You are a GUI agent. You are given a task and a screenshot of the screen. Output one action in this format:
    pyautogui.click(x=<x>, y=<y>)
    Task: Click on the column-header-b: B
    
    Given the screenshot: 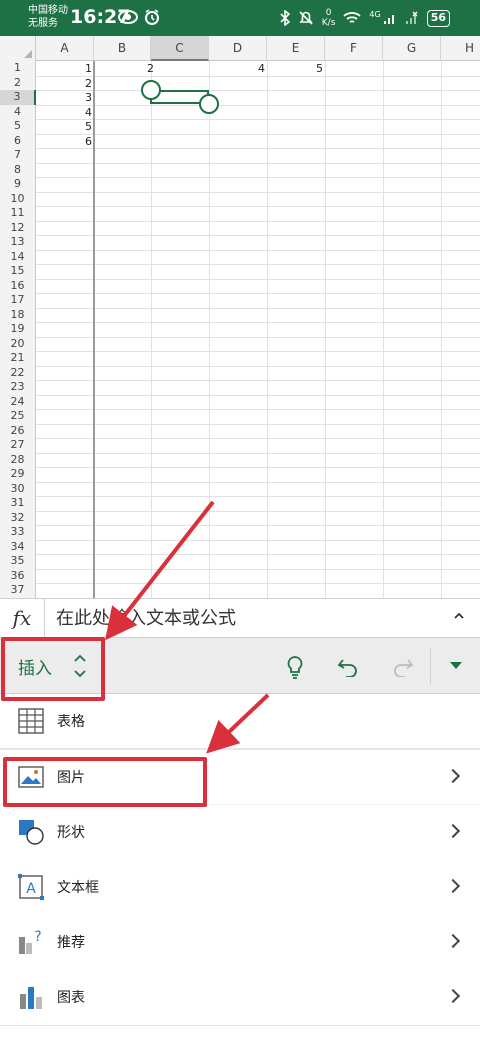 What is the action you would take?
    pyautogui.click(x=122, y=48)
    